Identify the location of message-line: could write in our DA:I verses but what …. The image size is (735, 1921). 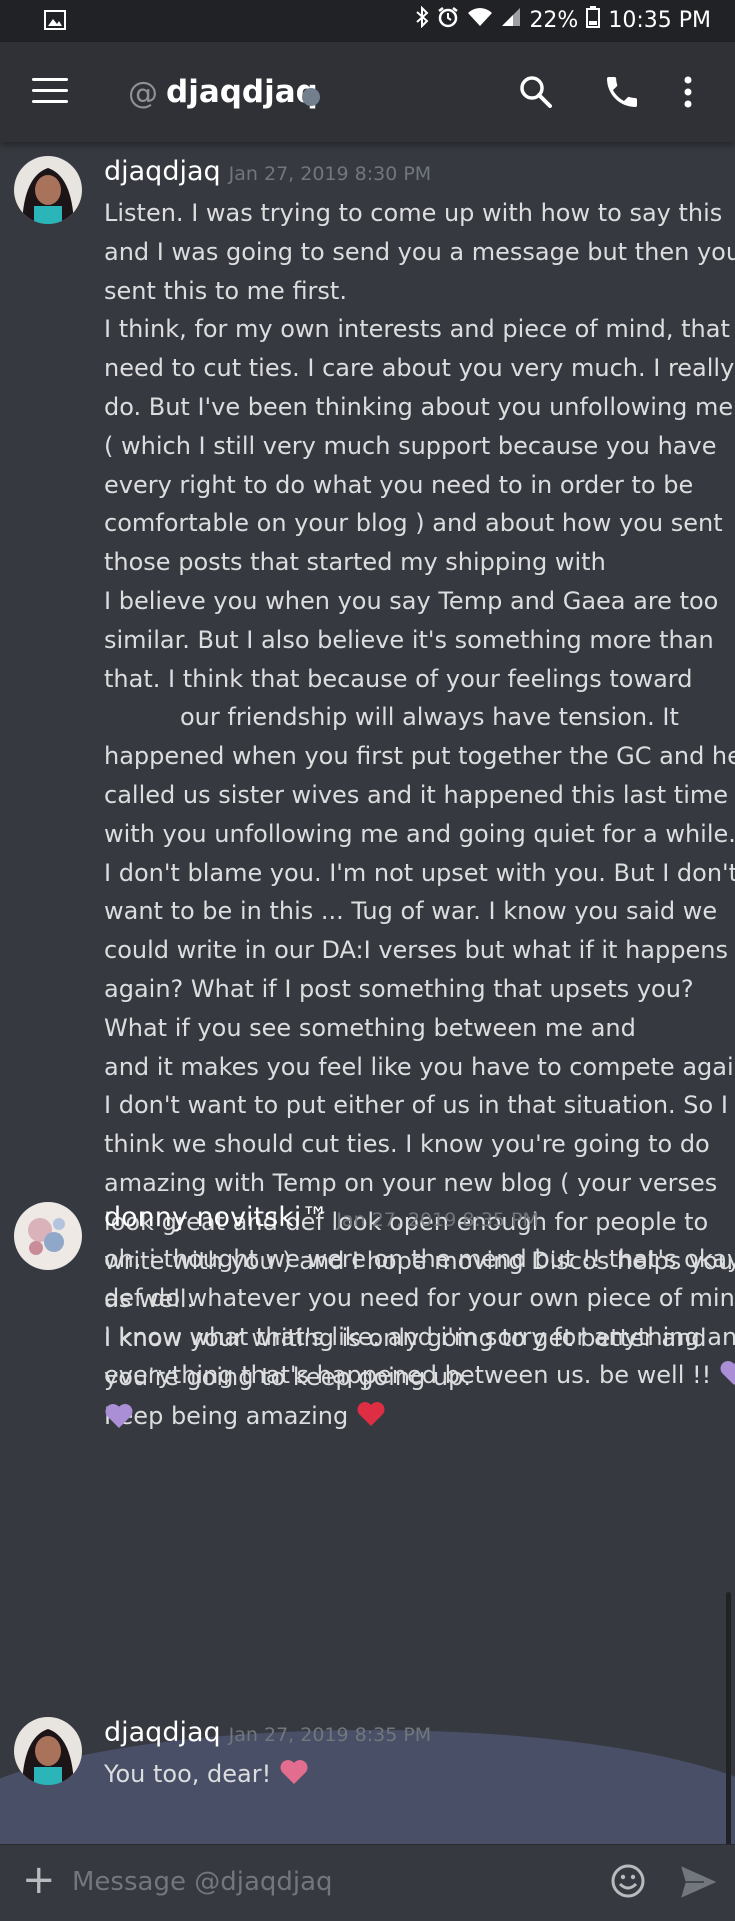
(416, 950).